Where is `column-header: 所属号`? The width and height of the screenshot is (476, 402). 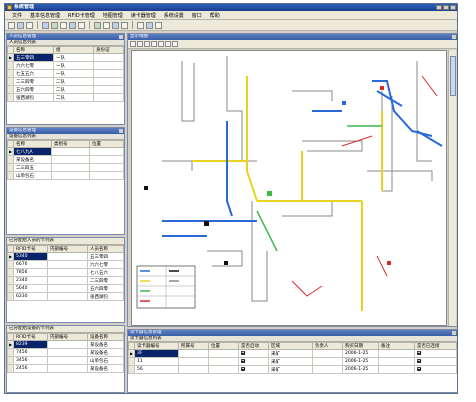 column-header: 所属号 is located at coordinates (193, 346).